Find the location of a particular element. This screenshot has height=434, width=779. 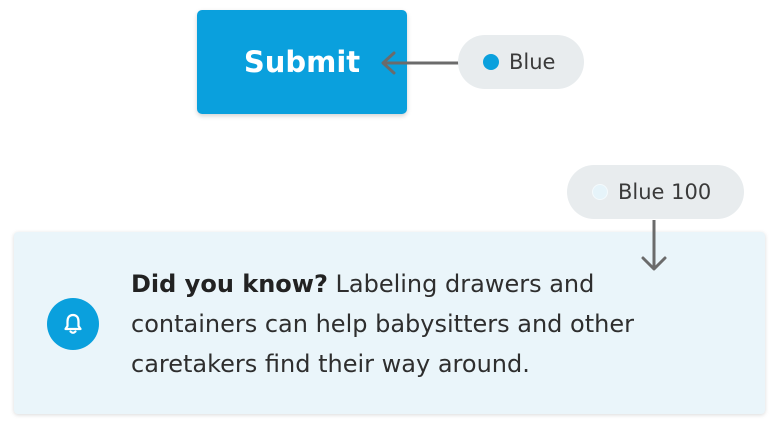

submit-button: Submit is located at coordinates (302, 62).